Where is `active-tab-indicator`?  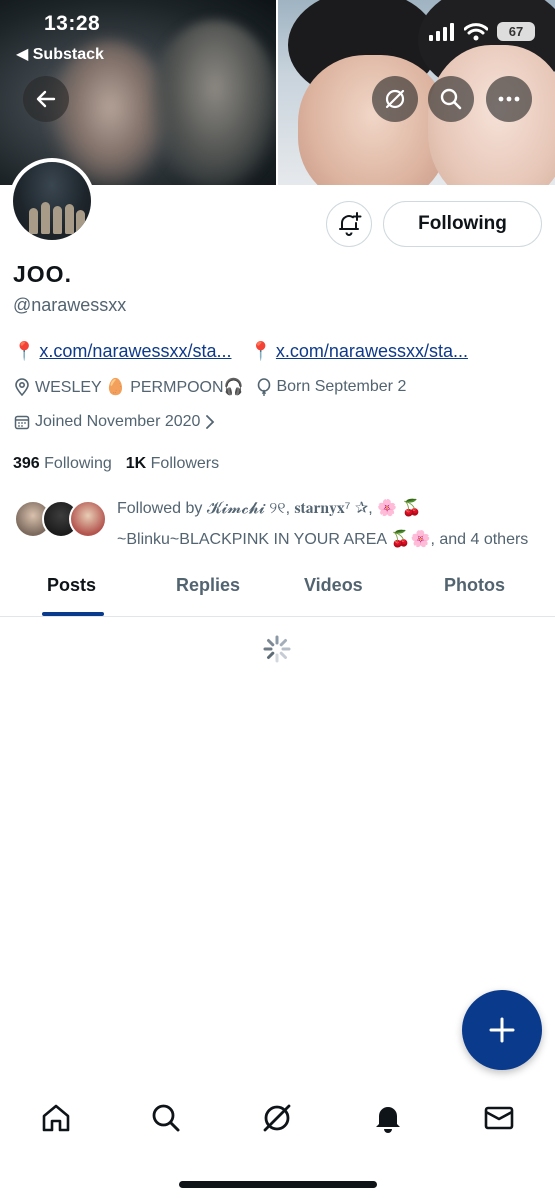 active-tab-indicator is located at coordinates (73, 614).